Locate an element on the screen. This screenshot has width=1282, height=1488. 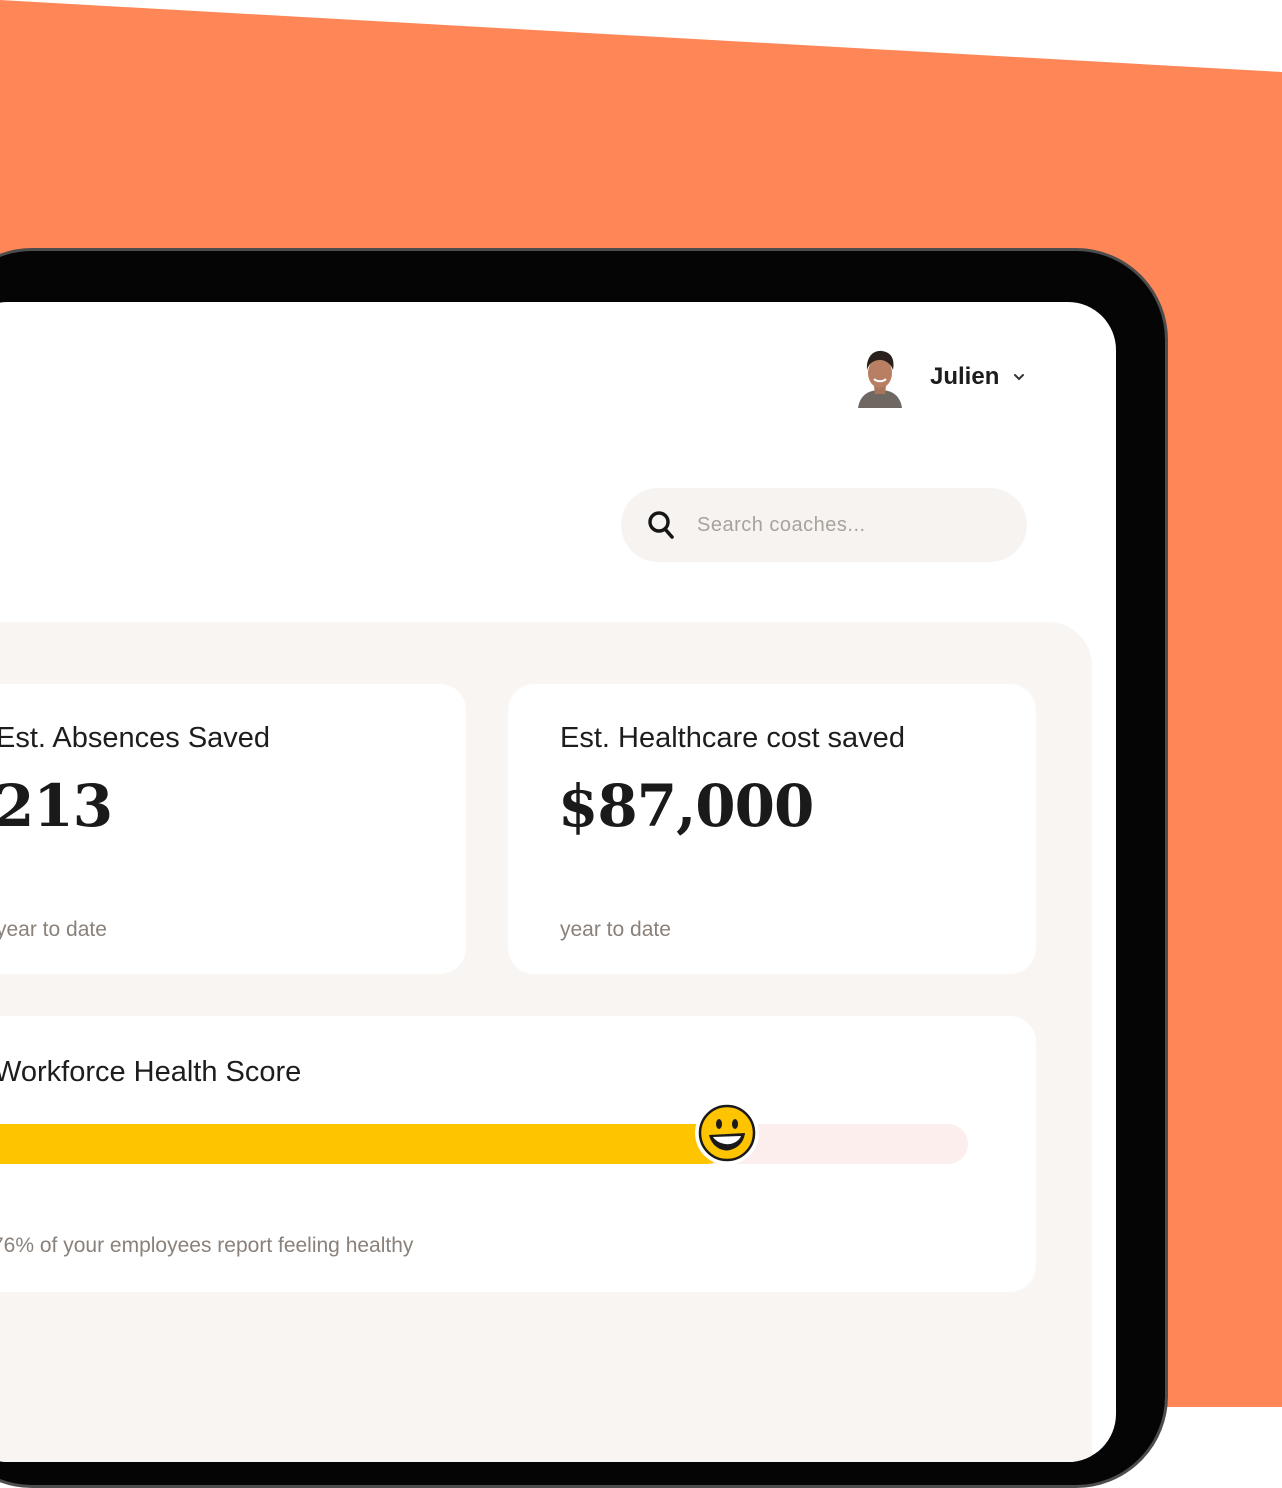
absences-title: Est. Absences Saved is located at coordinates (135, 738).